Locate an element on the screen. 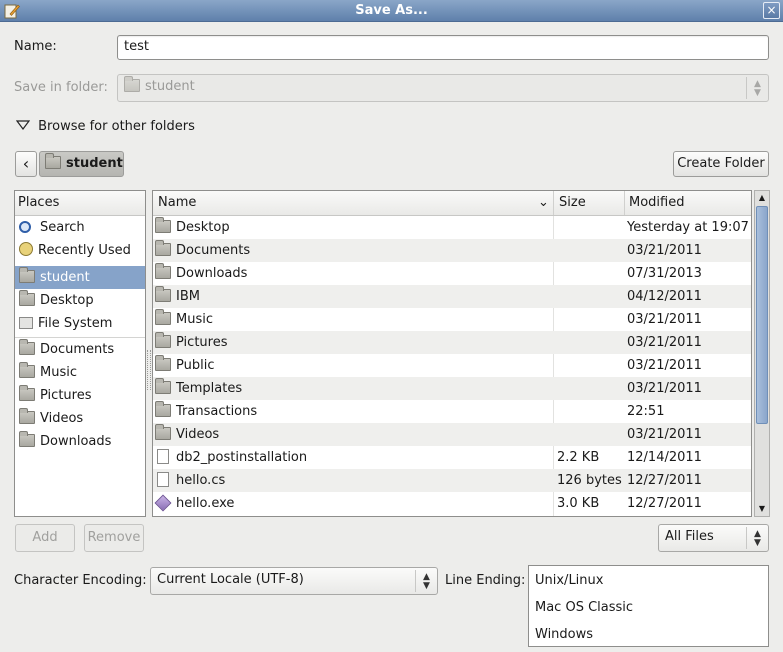  file-filter-combo: All Files ▲ ▼ is located at coordinates (713, 538).